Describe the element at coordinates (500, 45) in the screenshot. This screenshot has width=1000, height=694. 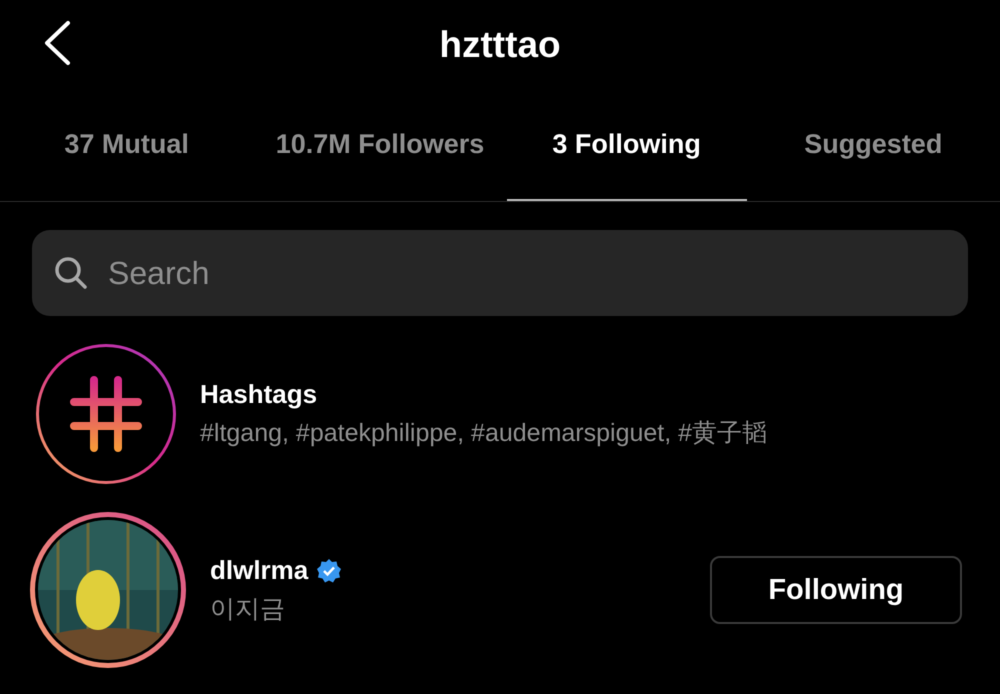
I see `profile-username: hztttao` at that location.